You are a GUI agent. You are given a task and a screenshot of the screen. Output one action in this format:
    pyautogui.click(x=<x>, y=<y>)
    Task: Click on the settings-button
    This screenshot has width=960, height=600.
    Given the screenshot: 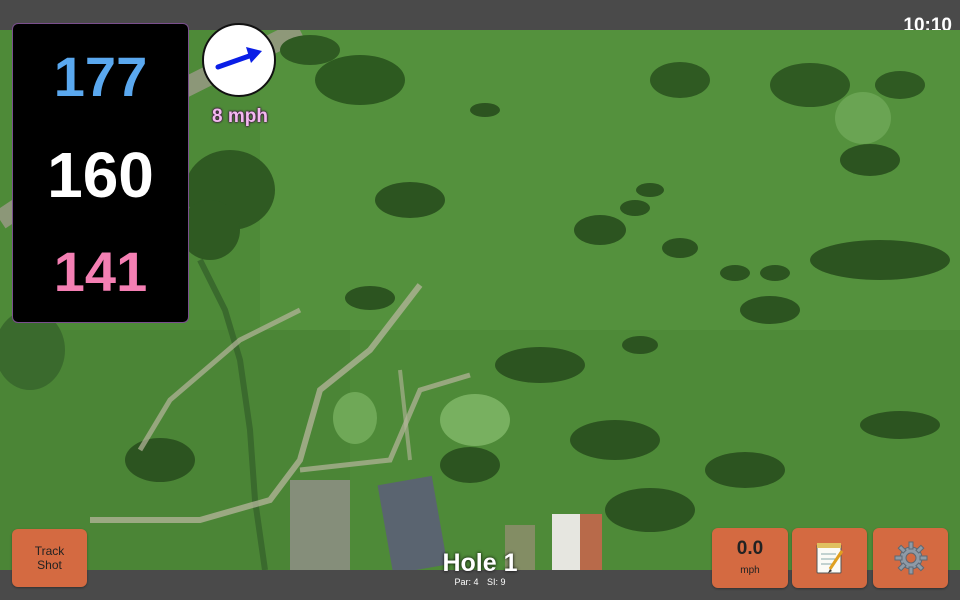 What is the action you would take?
    pyautogui.click(x=910, y=558)
    